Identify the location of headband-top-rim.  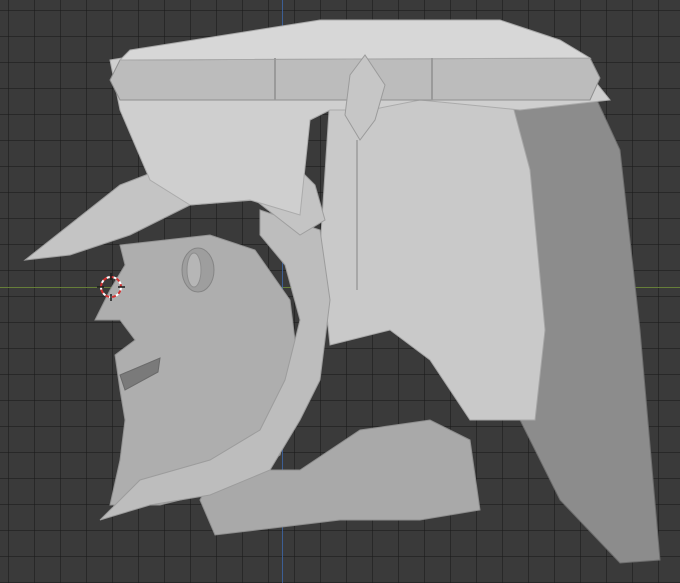
(355, 40).